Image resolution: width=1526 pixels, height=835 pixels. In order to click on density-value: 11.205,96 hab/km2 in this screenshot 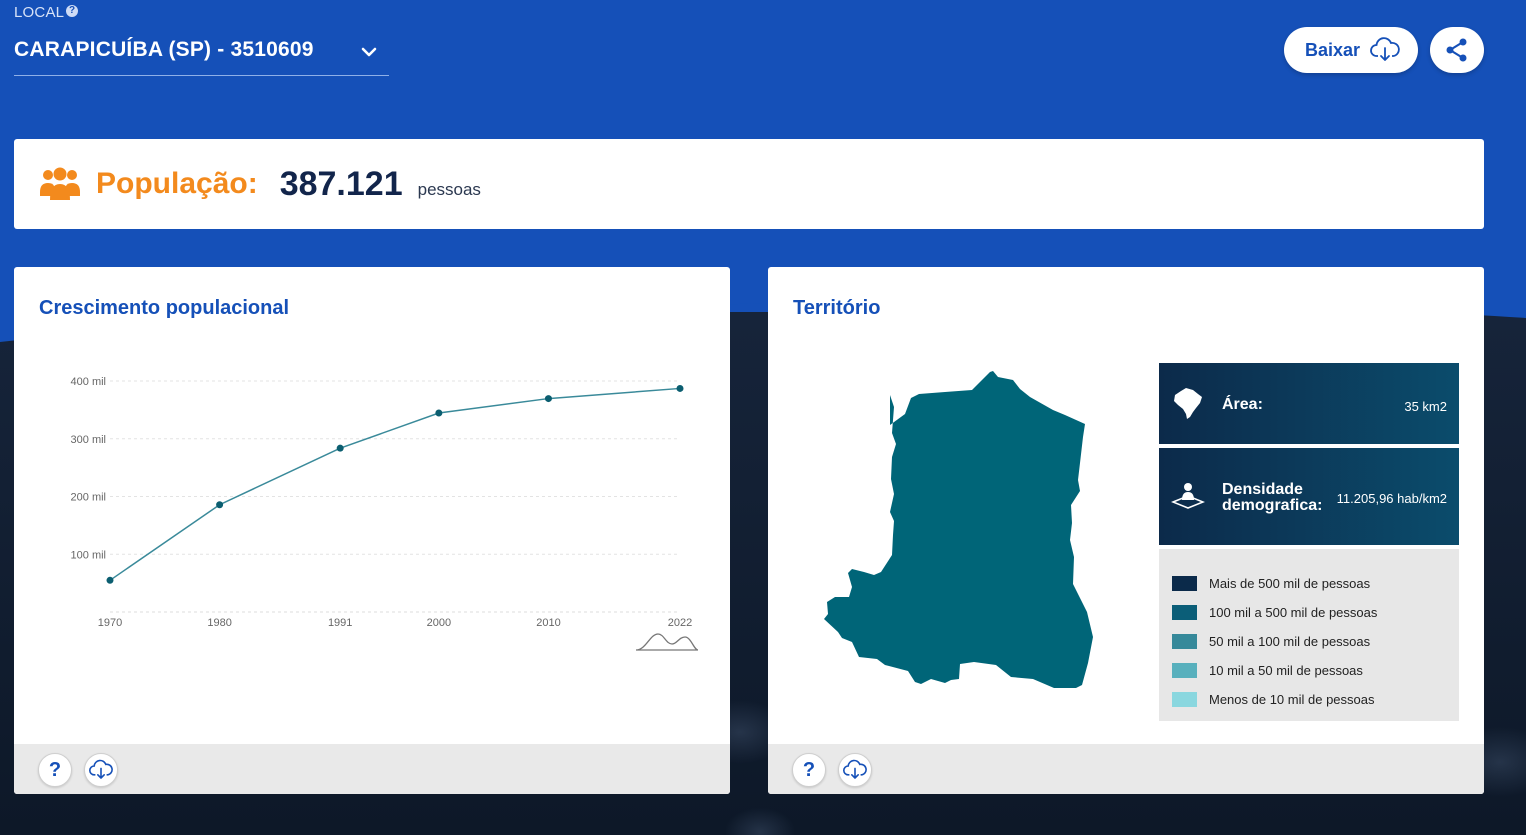, I will do `click(1391, 498)`.